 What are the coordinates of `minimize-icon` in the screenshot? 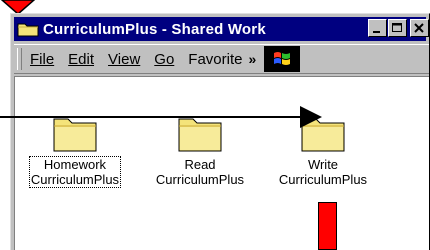 It's located at (376, 32).